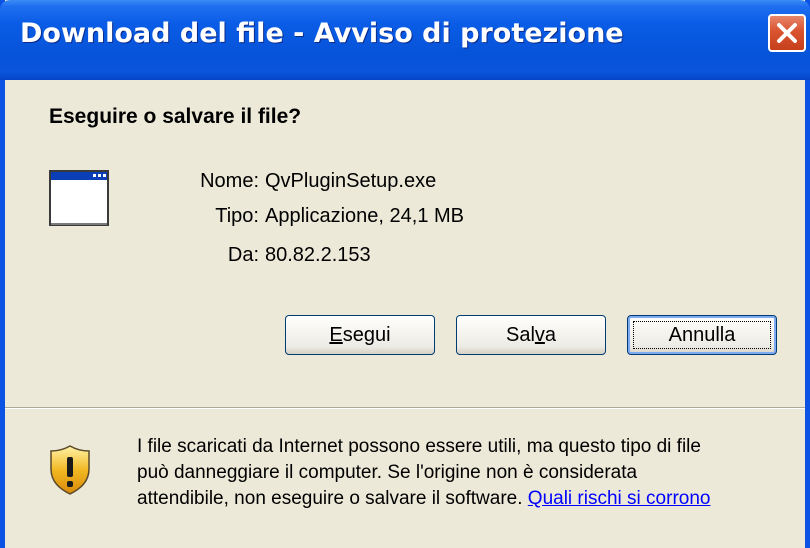 The image size is (810, 548). I want to click on run-button: Esegui, so click(360, 335).